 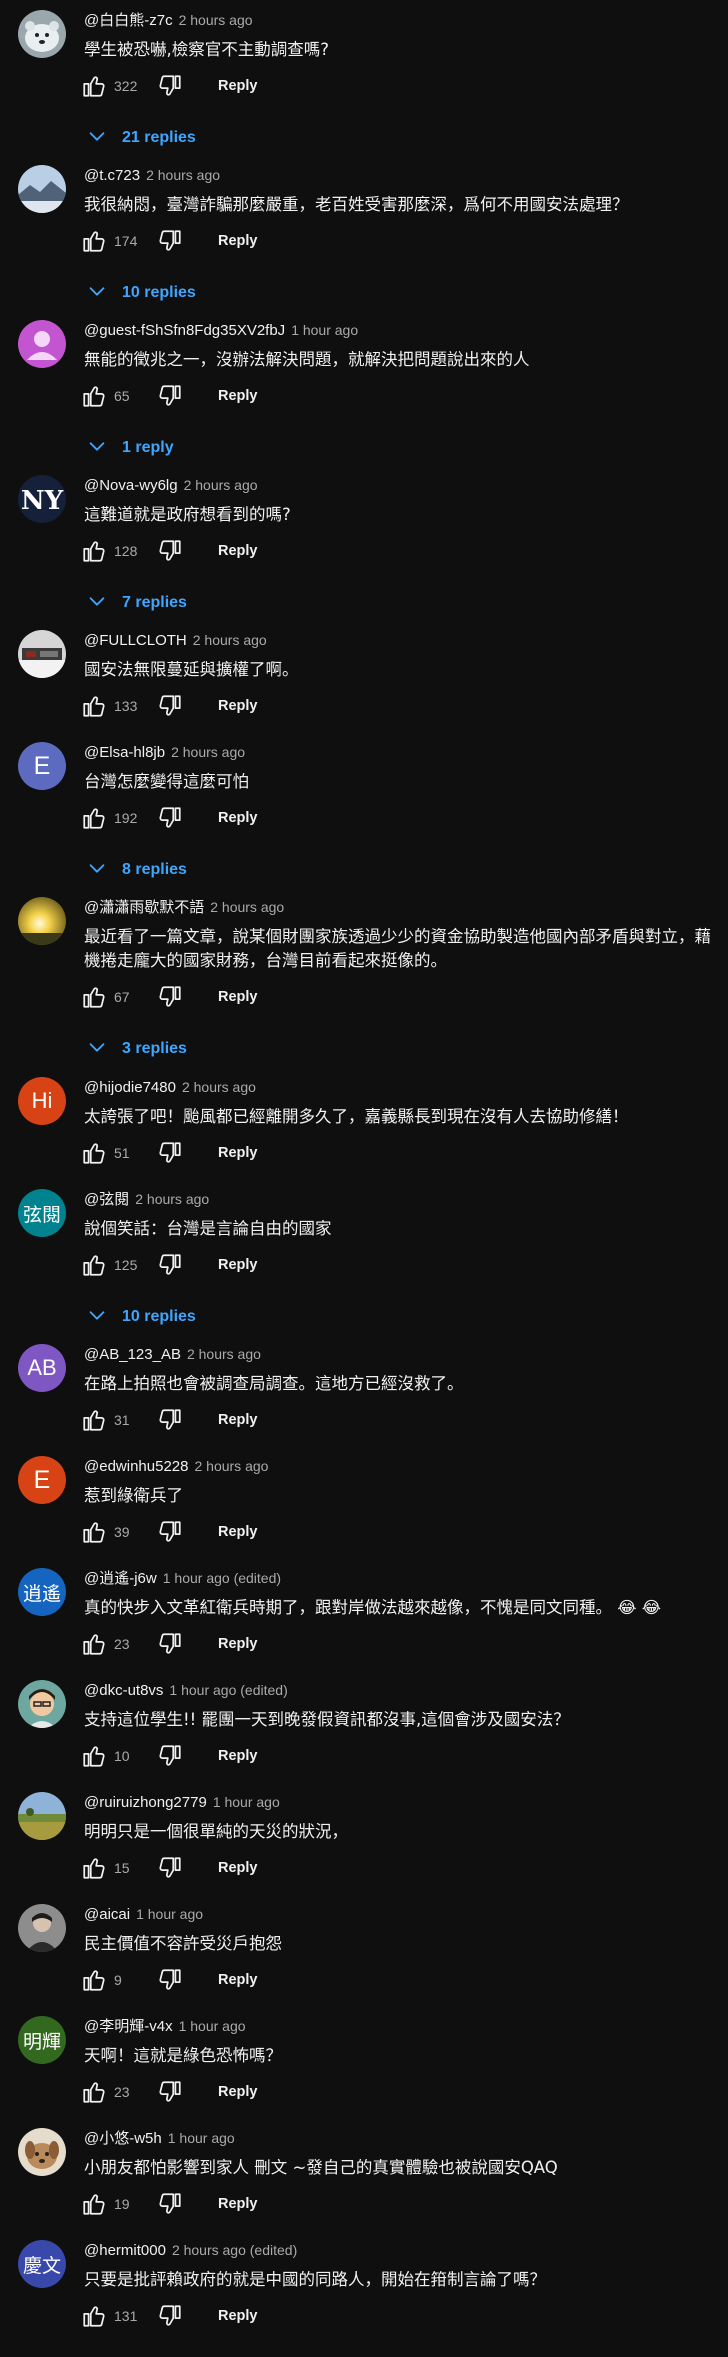 I want to click on comment-author: @AB_123_AB, so click(x=132, y=1354).